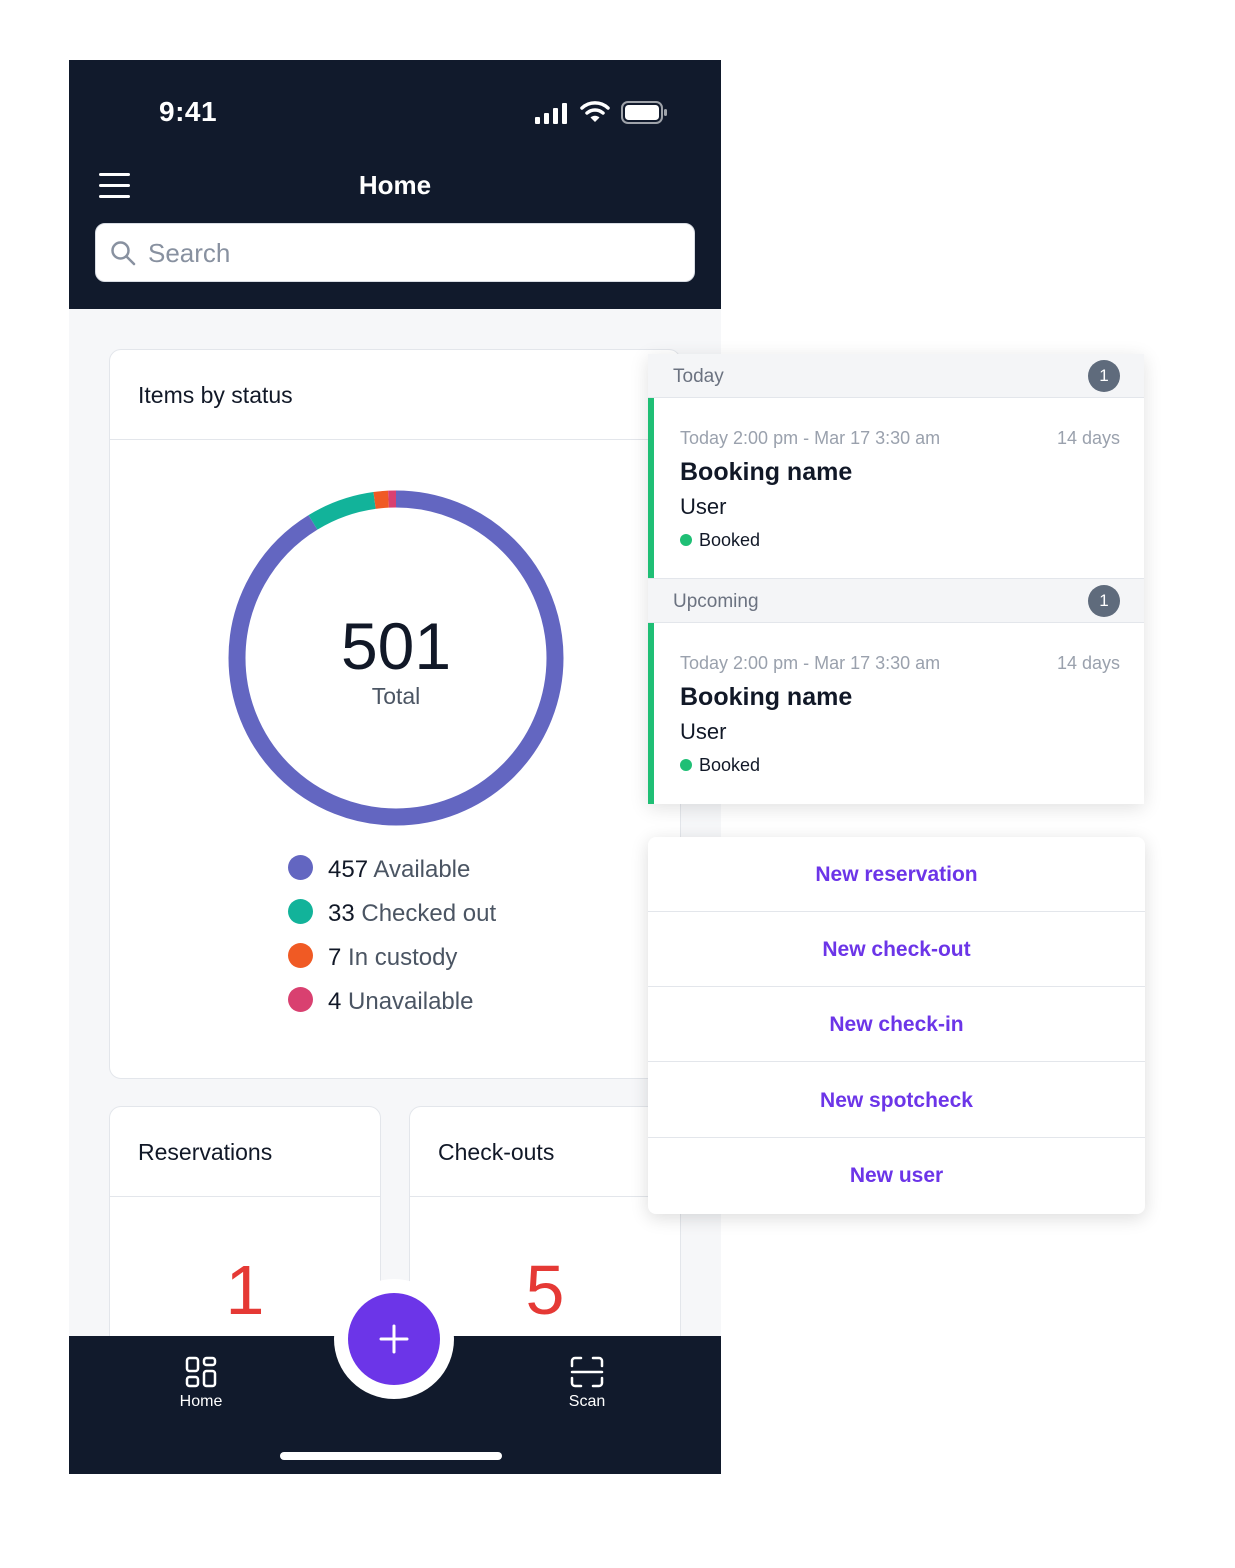 This screenshot has height=1568, width=1235. I want to click on home-indicator, so click(391, 1456).